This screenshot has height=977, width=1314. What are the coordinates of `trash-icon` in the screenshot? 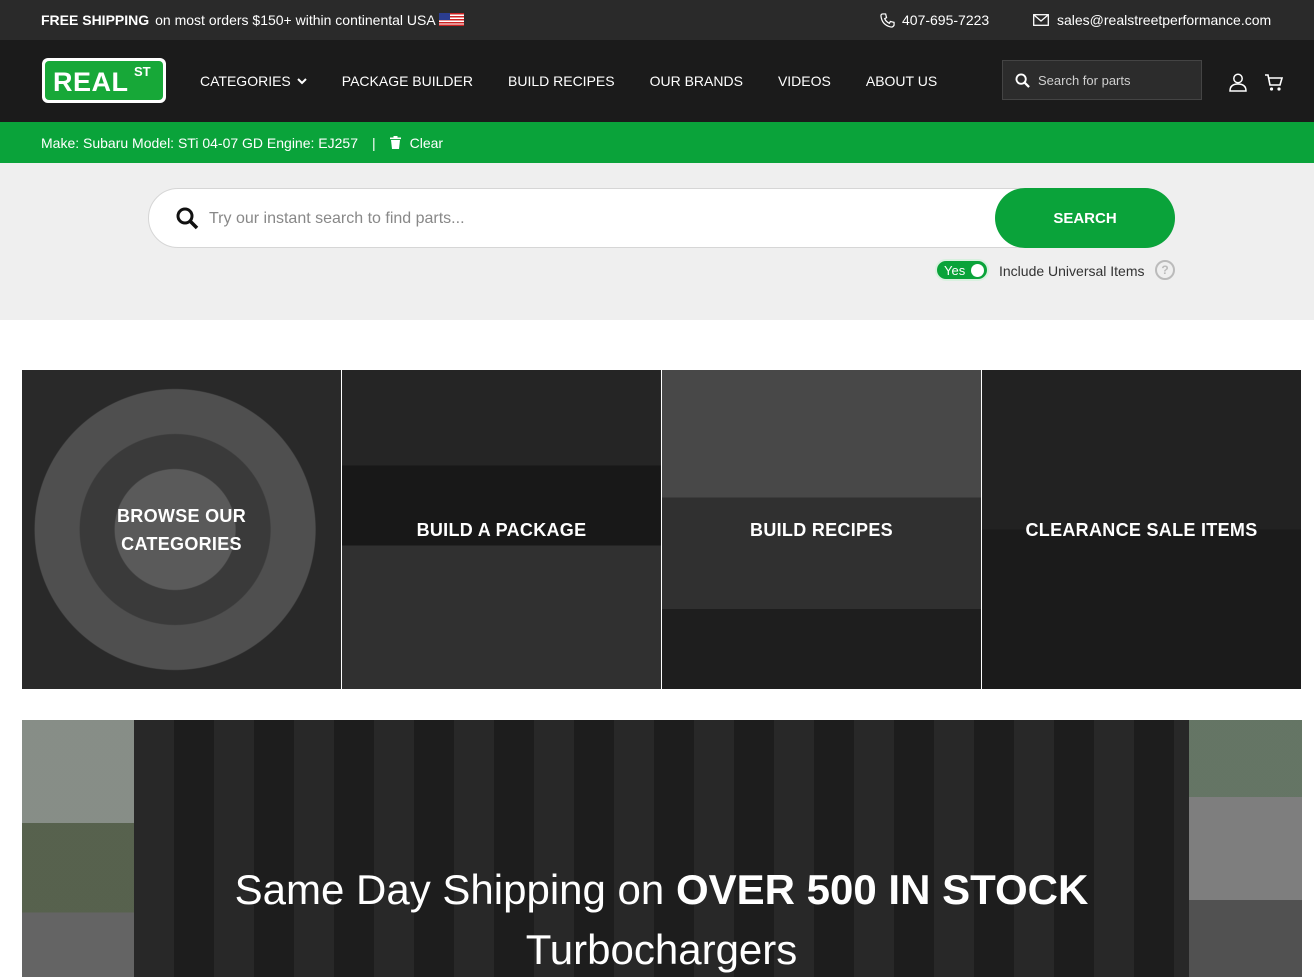 It's located at (395, 142).